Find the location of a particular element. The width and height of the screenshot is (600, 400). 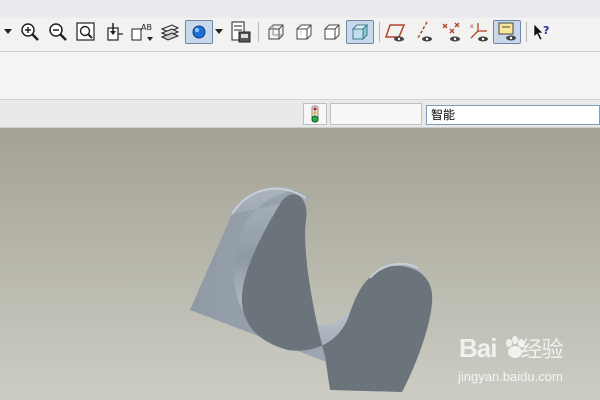

datum-point-icon is located at coordinates (452, 32).